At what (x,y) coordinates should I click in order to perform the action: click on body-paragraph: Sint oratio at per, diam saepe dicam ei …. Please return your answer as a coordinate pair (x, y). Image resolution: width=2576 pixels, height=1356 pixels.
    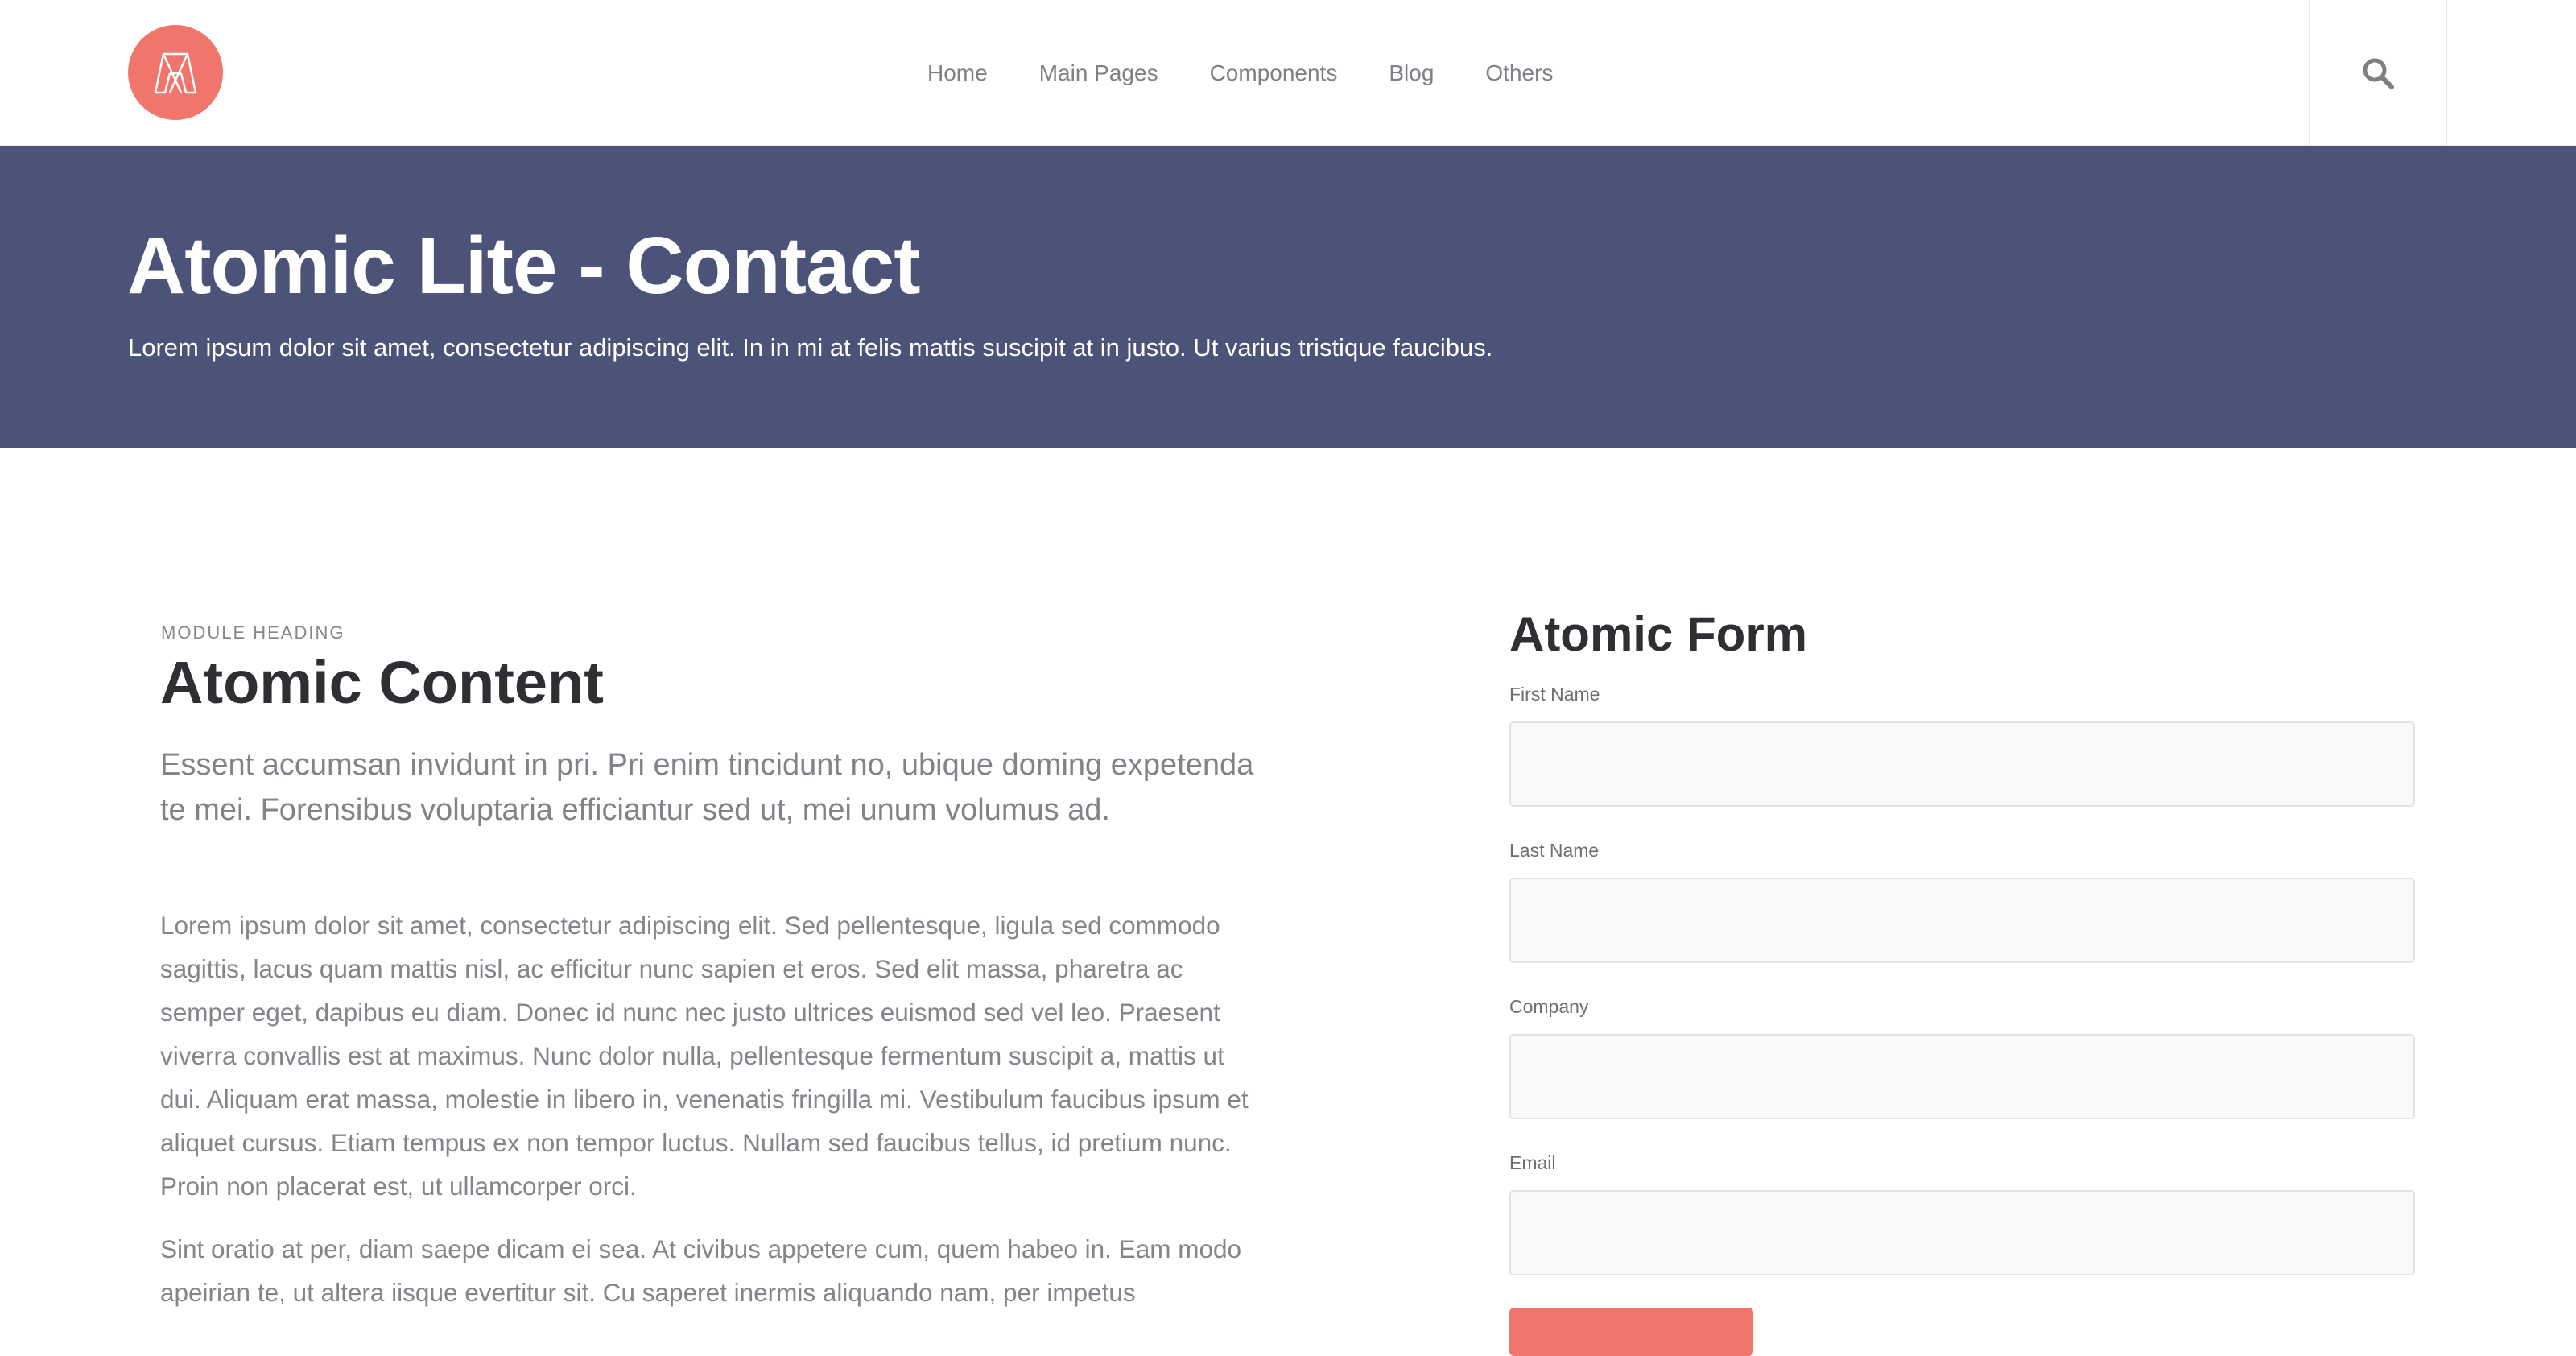
    Looking at the image, I should click on (700, 1270).